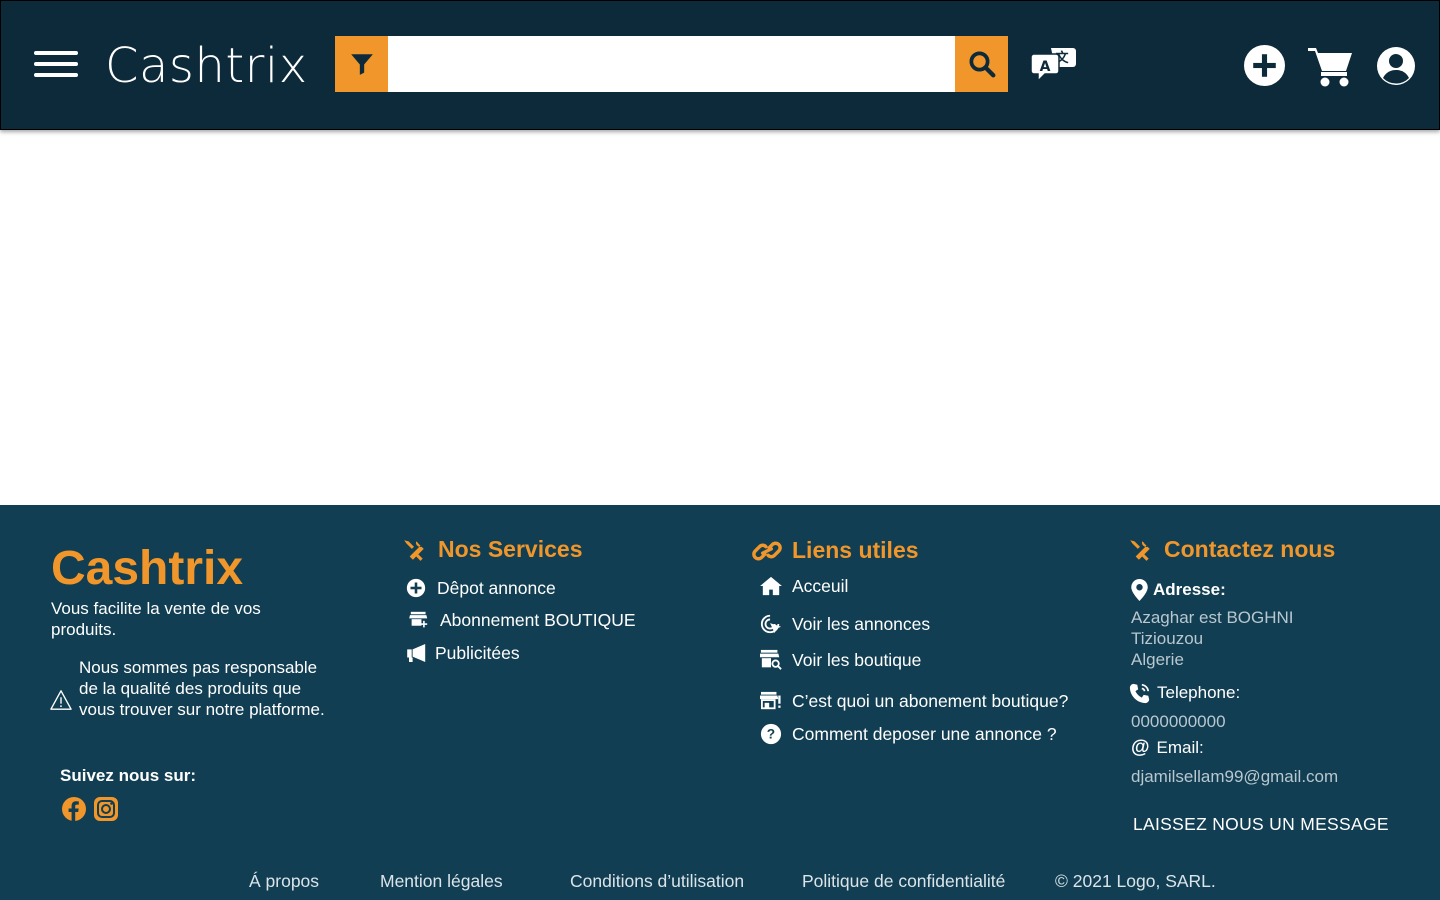  I want to click on bottom-link-a-propos: Á propos, so click(284, 881).